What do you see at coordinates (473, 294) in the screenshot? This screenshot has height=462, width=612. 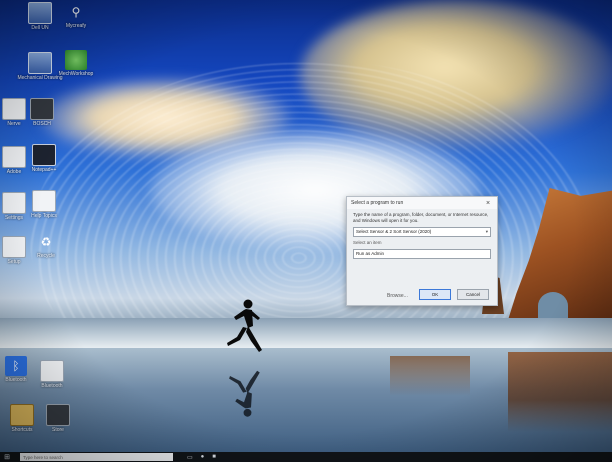 I see `cancel-button: Cancel` at bounding box center [473, 294].